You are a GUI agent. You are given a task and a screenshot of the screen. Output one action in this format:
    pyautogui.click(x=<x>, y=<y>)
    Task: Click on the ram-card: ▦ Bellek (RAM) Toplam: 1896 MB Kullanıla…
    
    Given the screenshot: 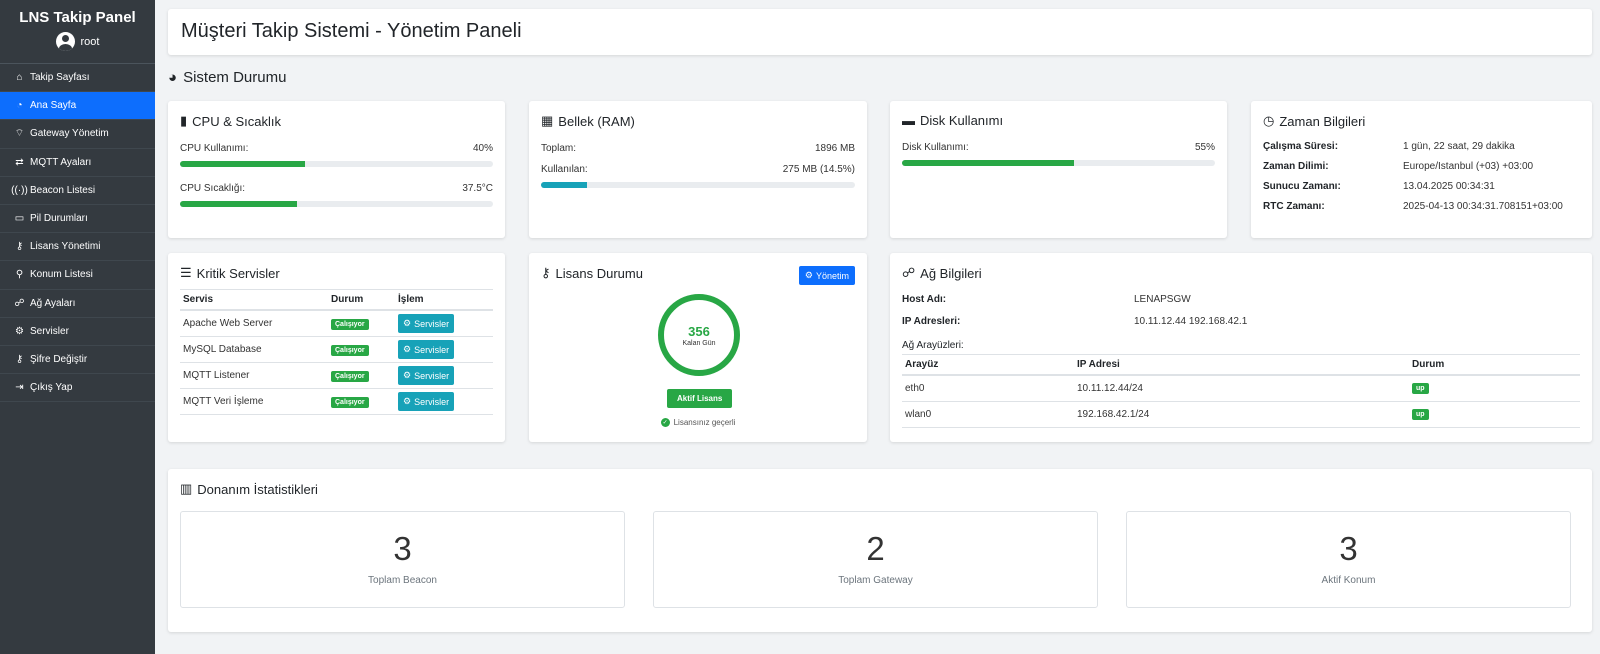 What is the action you would take?
    pyautogui.click(x=698, y=169)
    